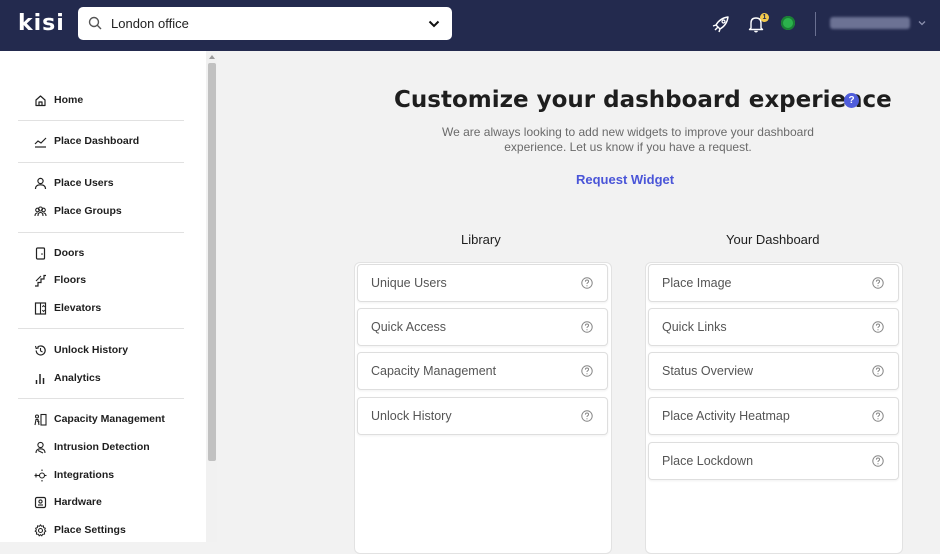 Image resolution: width=940 pixels, height=554 pixels. I want to click on search-icon, so click(95, 23).